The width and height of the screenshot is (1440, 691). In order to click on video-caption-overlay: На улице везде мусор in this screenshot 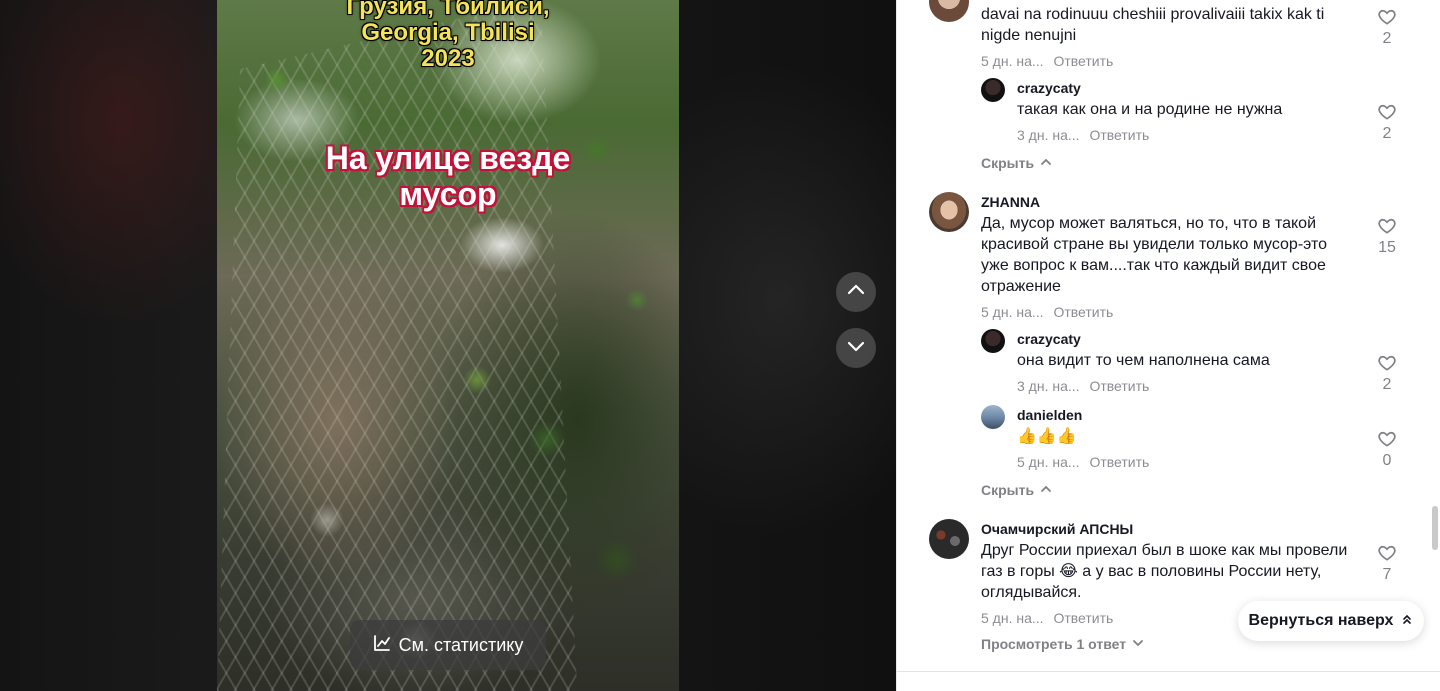, I will do `click(448, 176)`.